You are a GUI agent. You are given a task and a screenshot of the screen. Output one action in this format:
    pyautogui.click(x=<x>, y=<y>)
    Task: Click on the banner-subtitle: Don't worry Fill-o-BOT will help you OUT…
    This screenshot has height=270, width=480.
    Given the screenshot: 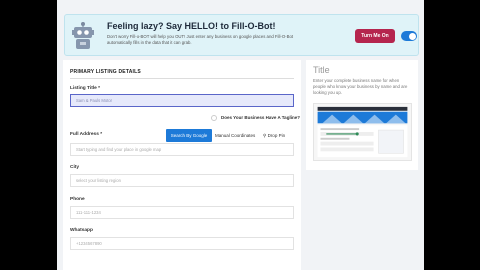 What is the action you would take?
    pyautogui.click(x=200, y=39)
    